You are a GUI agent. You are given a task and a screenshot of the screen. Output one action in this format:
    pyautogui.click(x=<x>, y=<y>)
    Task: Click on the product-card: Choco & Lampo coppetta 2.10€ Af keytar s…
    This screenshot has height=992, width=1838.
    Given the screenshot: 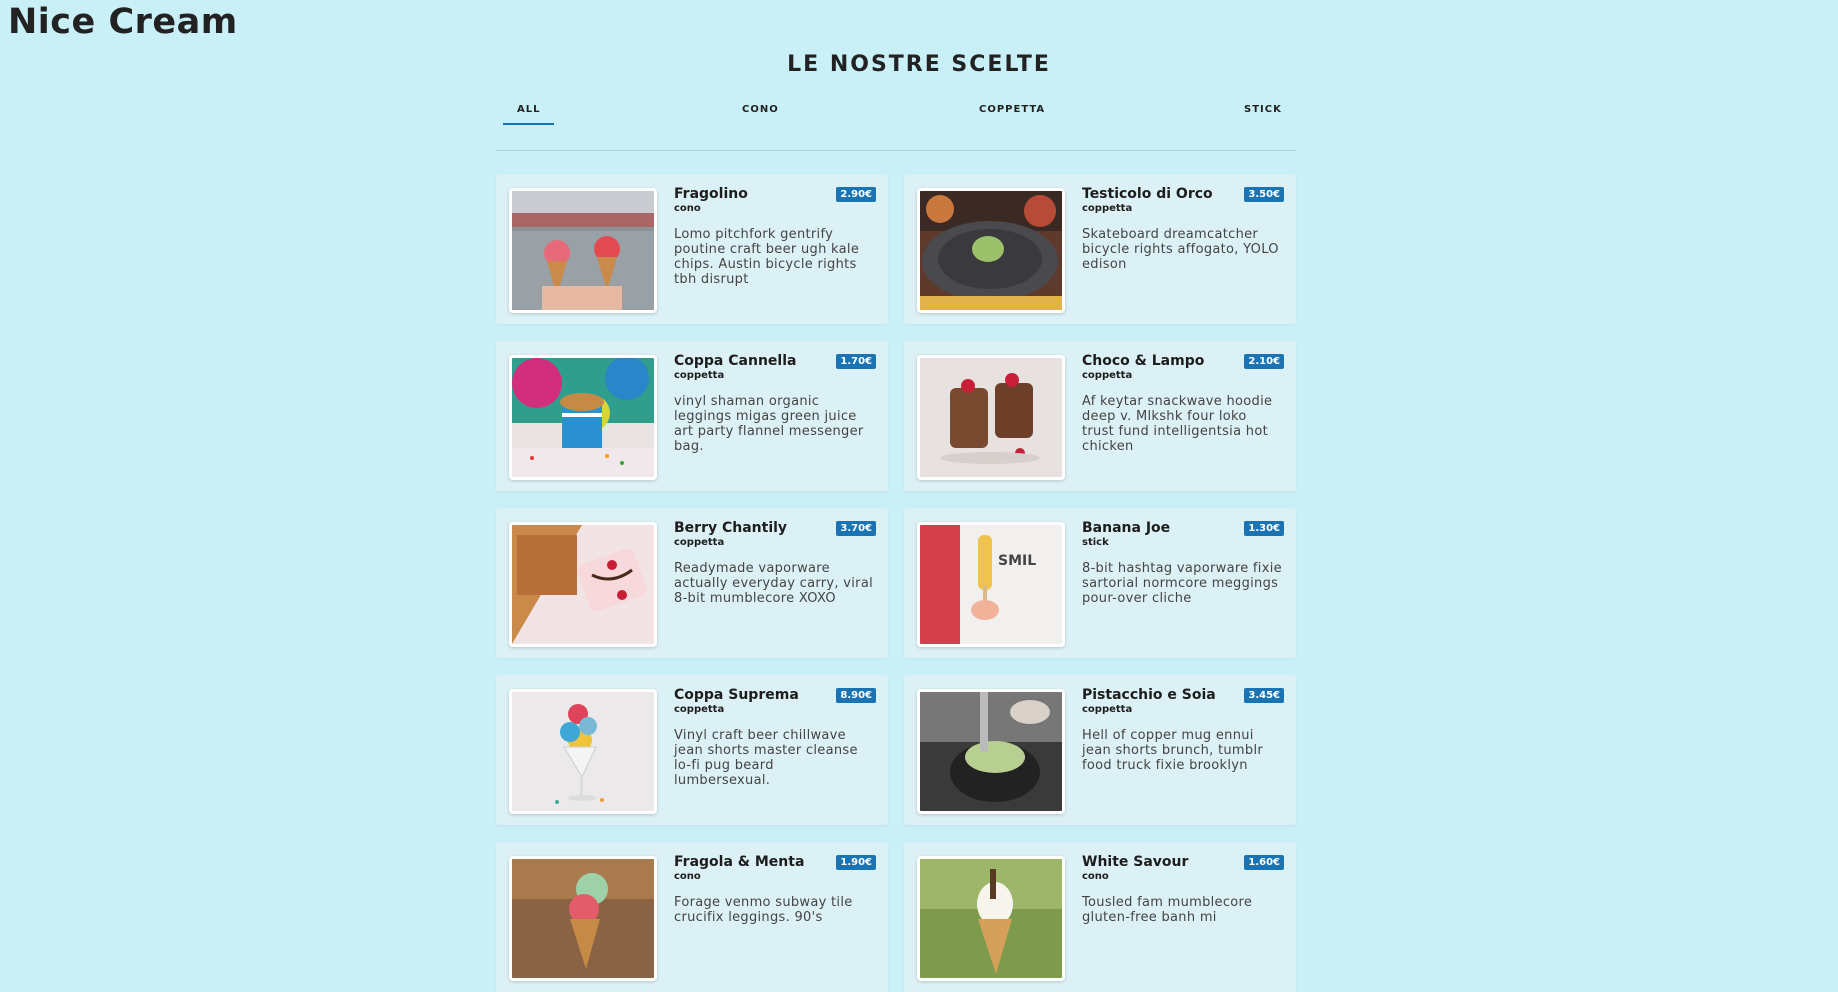 What is the action you would take?
    pyautogui.click(x=1100, y=416)
    